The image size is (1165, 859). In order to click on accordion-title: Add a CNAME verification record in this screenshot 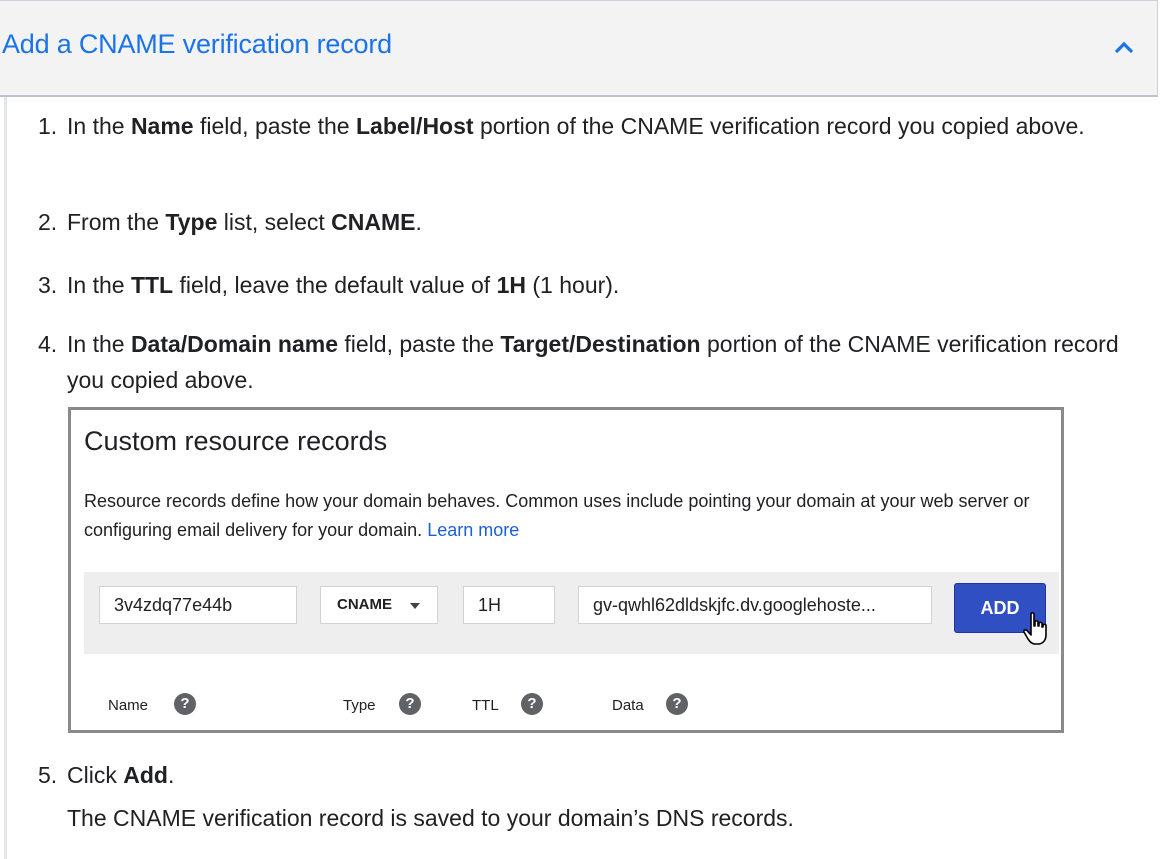, I will do `click(197, 44)`.